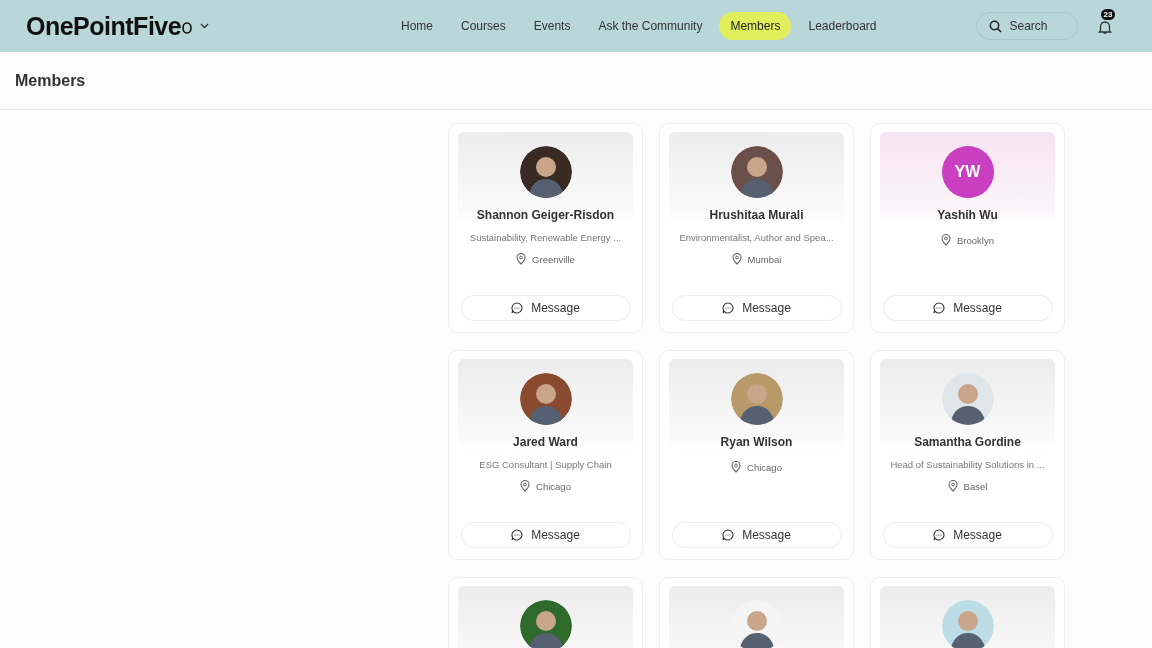 The width and height of the screenshot is (1152, 648). I want to click on member-name: Ryan Wilson, so click(756, 442).